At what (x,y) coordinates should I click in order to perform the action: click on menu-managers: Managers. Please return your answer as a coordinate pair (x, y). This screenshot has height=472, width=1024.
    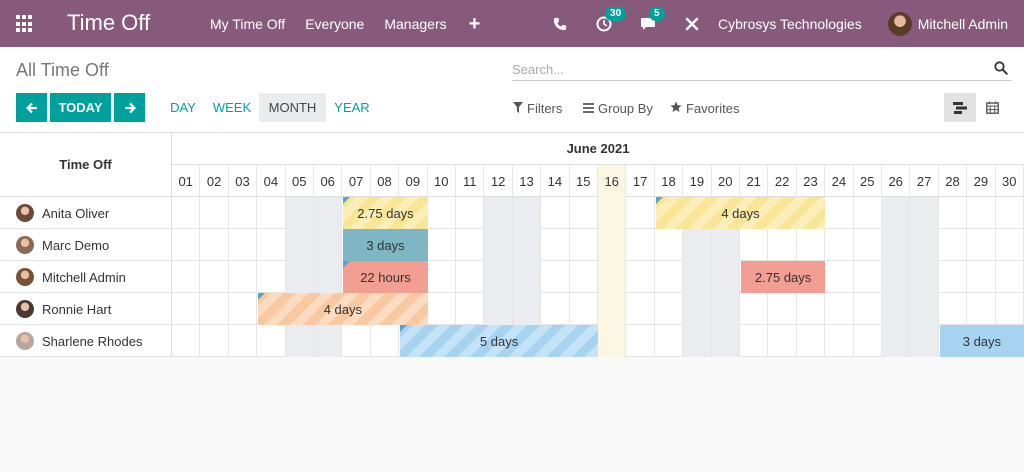
    Looking at the image, I should click on (415, 24).